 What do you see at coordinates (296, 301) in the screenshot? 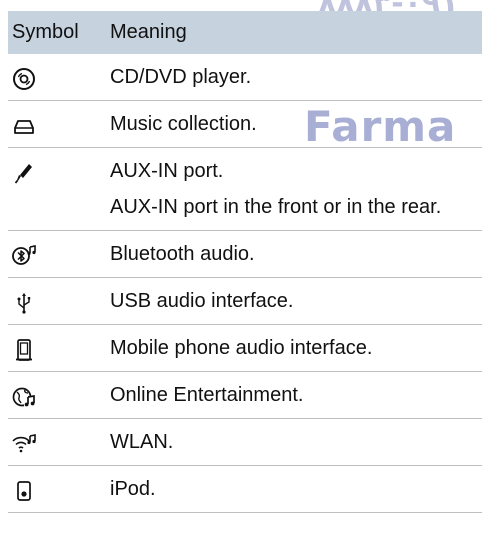
I see `meaning-cell: USB audio interface.` at bounding box center [296, 301].